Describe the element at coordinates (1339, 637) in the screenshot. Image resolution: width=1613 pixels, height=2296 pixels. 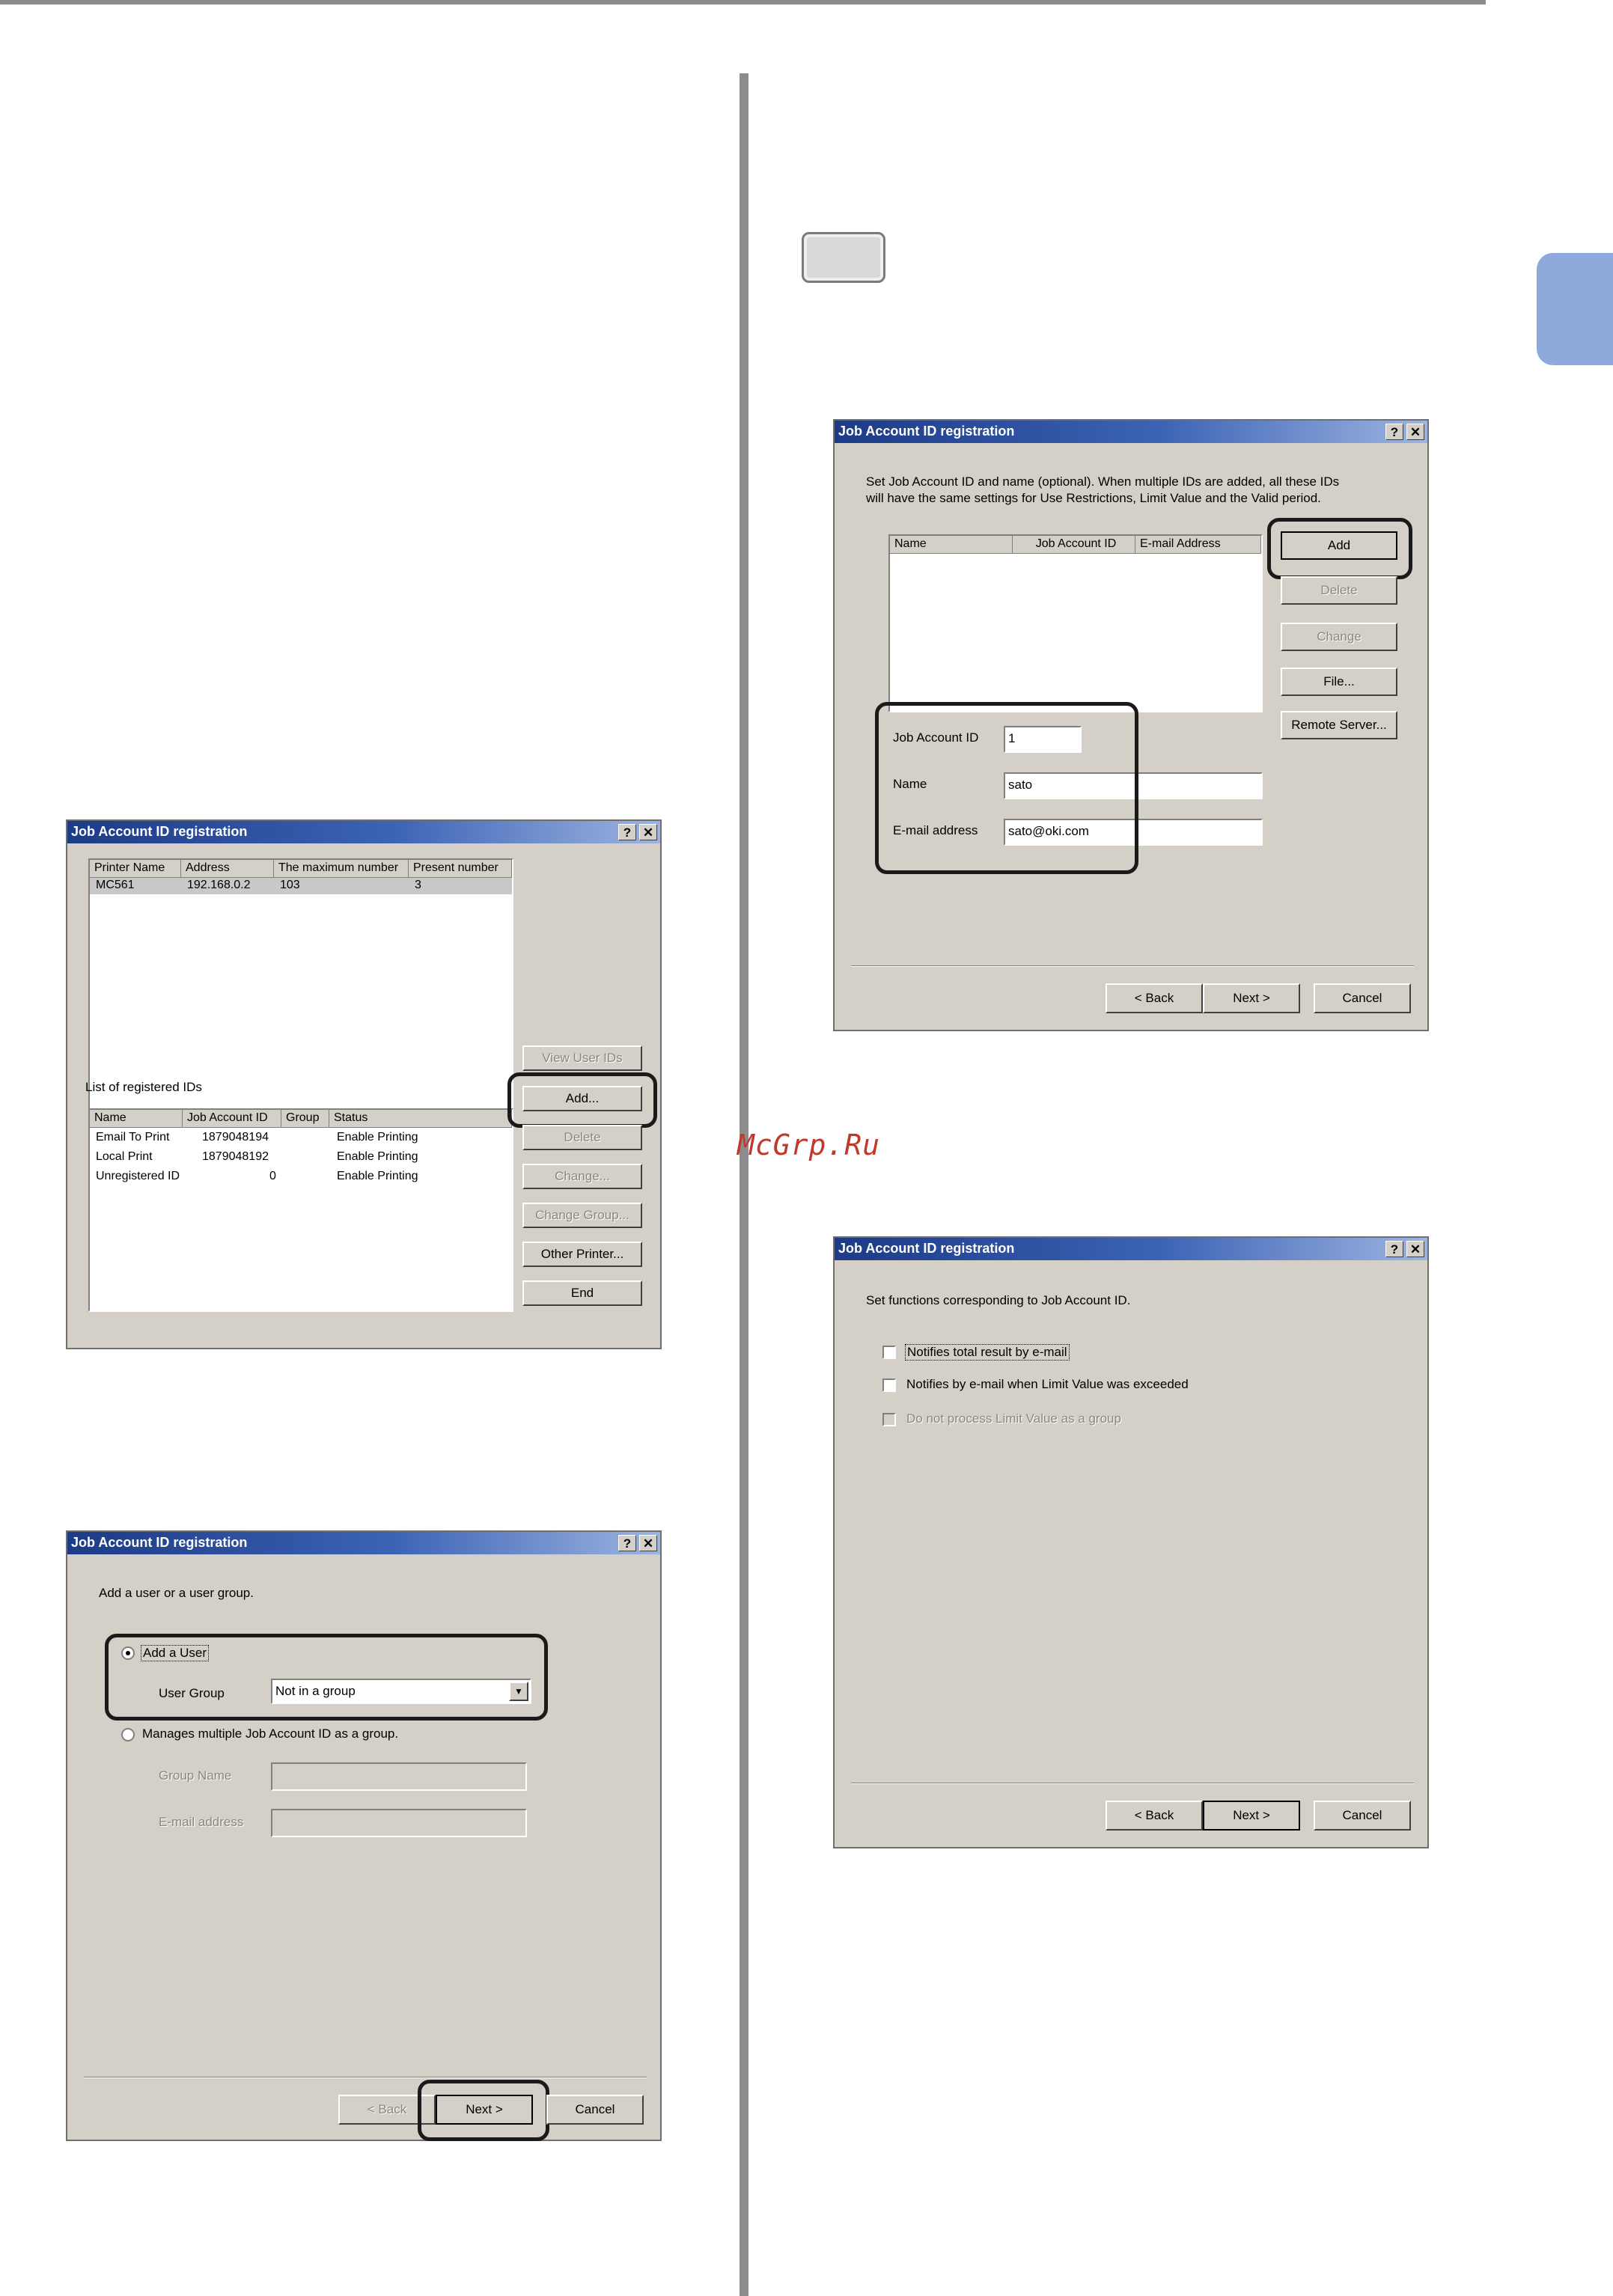
I see `change-button: Change` at that location.